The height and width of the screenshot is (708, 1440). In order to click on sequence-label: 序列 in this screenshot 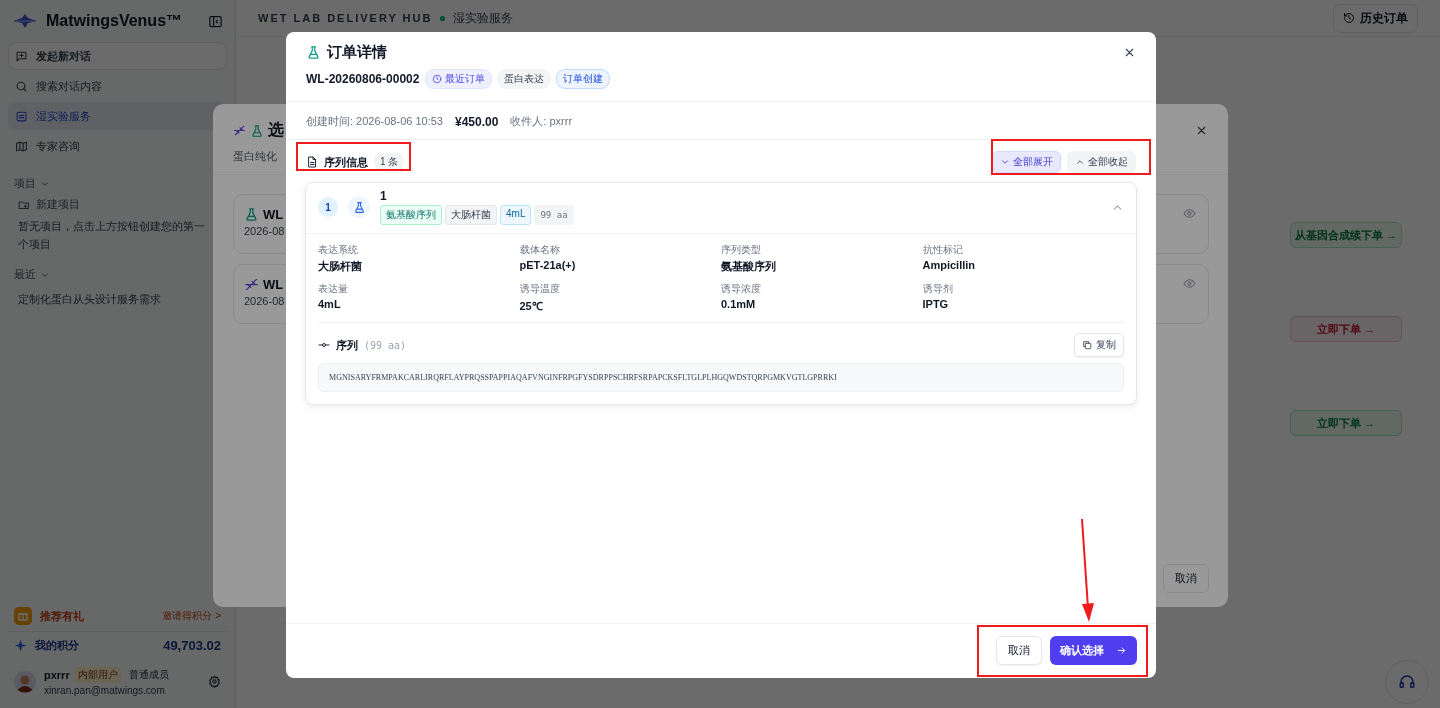, I will do `click(347, 345)`.